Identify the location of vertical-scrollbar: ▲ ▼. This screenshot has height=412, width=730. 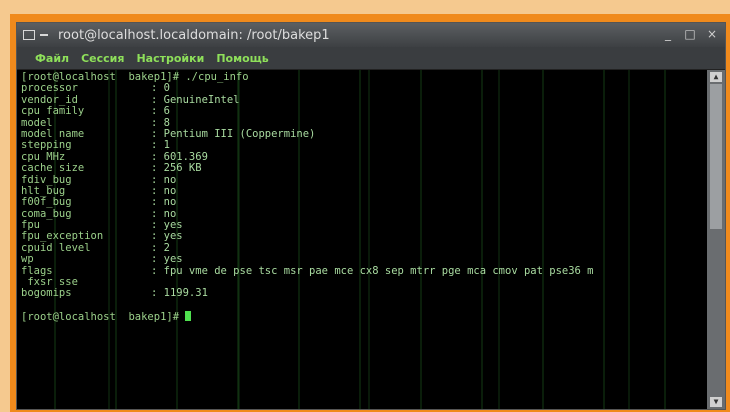
(716, 239).